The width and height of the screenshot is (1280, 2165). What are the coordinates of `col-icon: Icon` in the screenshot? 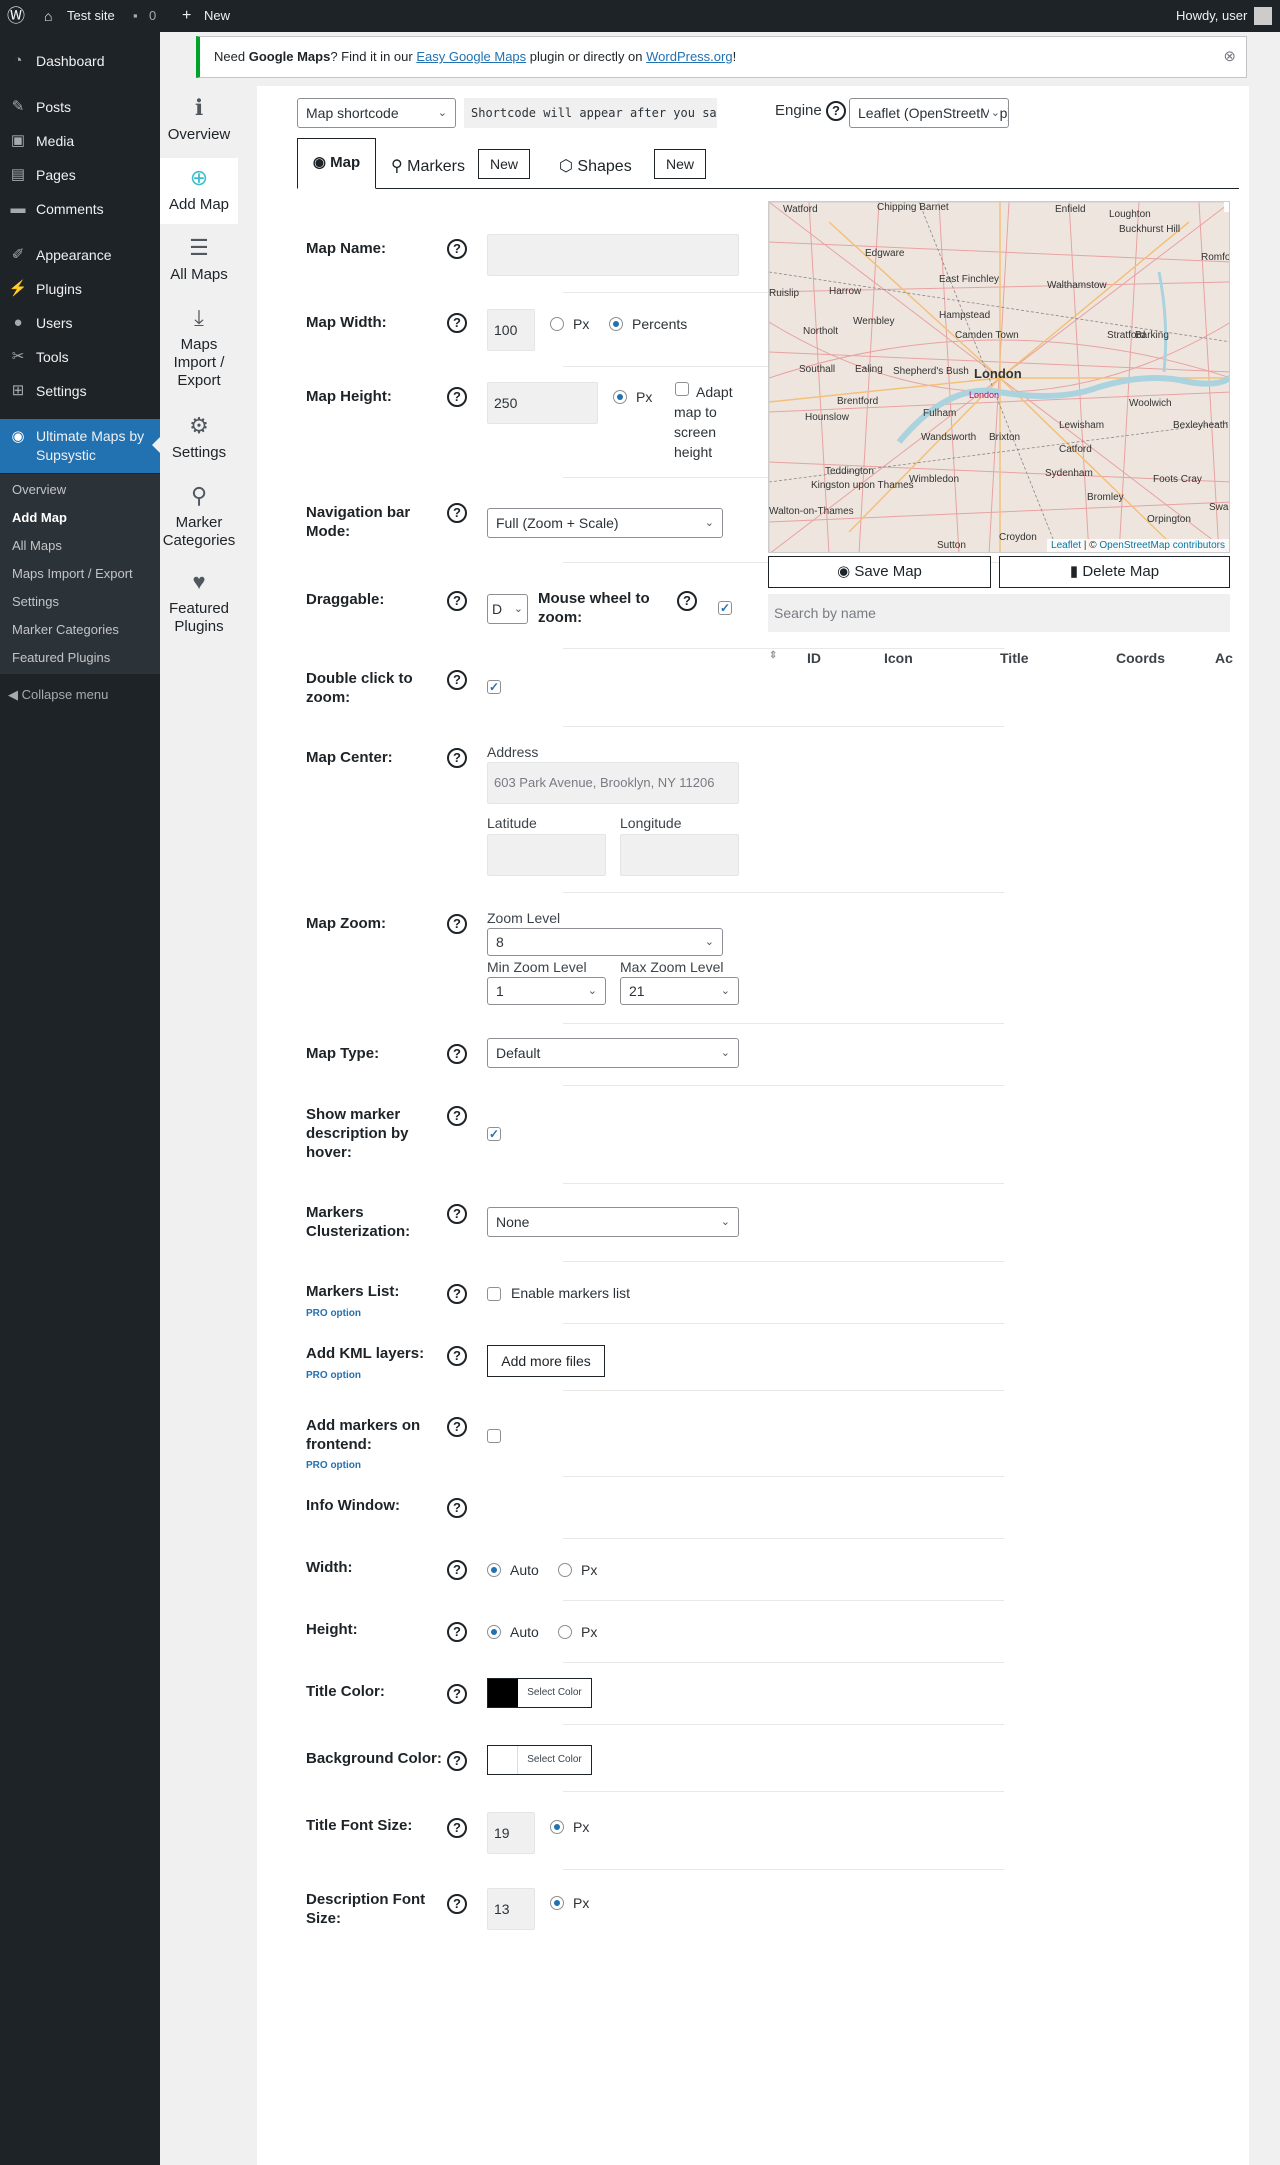 It's located at (898, 658).